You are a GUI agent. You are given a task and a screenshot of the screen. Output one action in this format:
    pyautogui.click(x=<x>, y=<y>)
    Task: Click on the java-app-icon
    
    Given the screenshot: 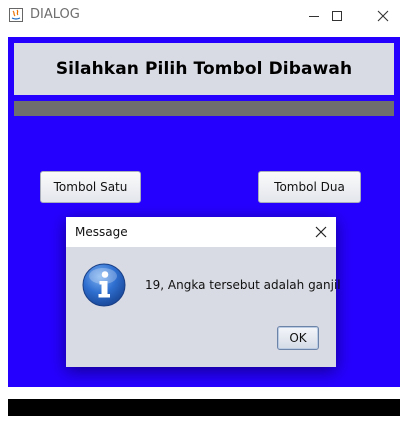 What is the action you would take?
    pyautogui.click(x=16, y=15)
    